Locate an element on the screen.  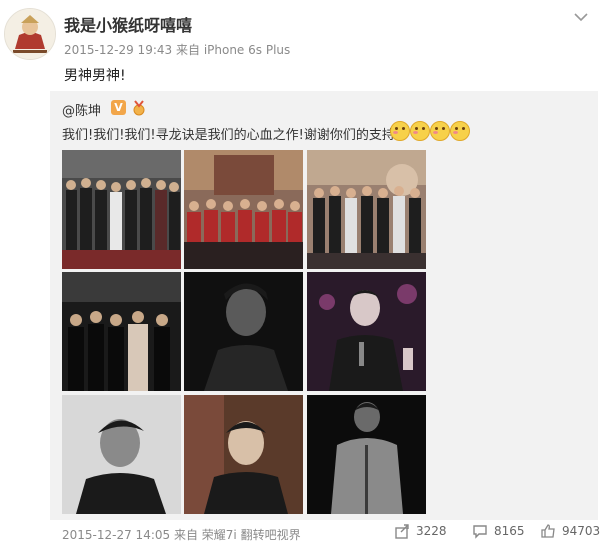
post-source-prefix: 来自 is located at coordinates (187, 50).